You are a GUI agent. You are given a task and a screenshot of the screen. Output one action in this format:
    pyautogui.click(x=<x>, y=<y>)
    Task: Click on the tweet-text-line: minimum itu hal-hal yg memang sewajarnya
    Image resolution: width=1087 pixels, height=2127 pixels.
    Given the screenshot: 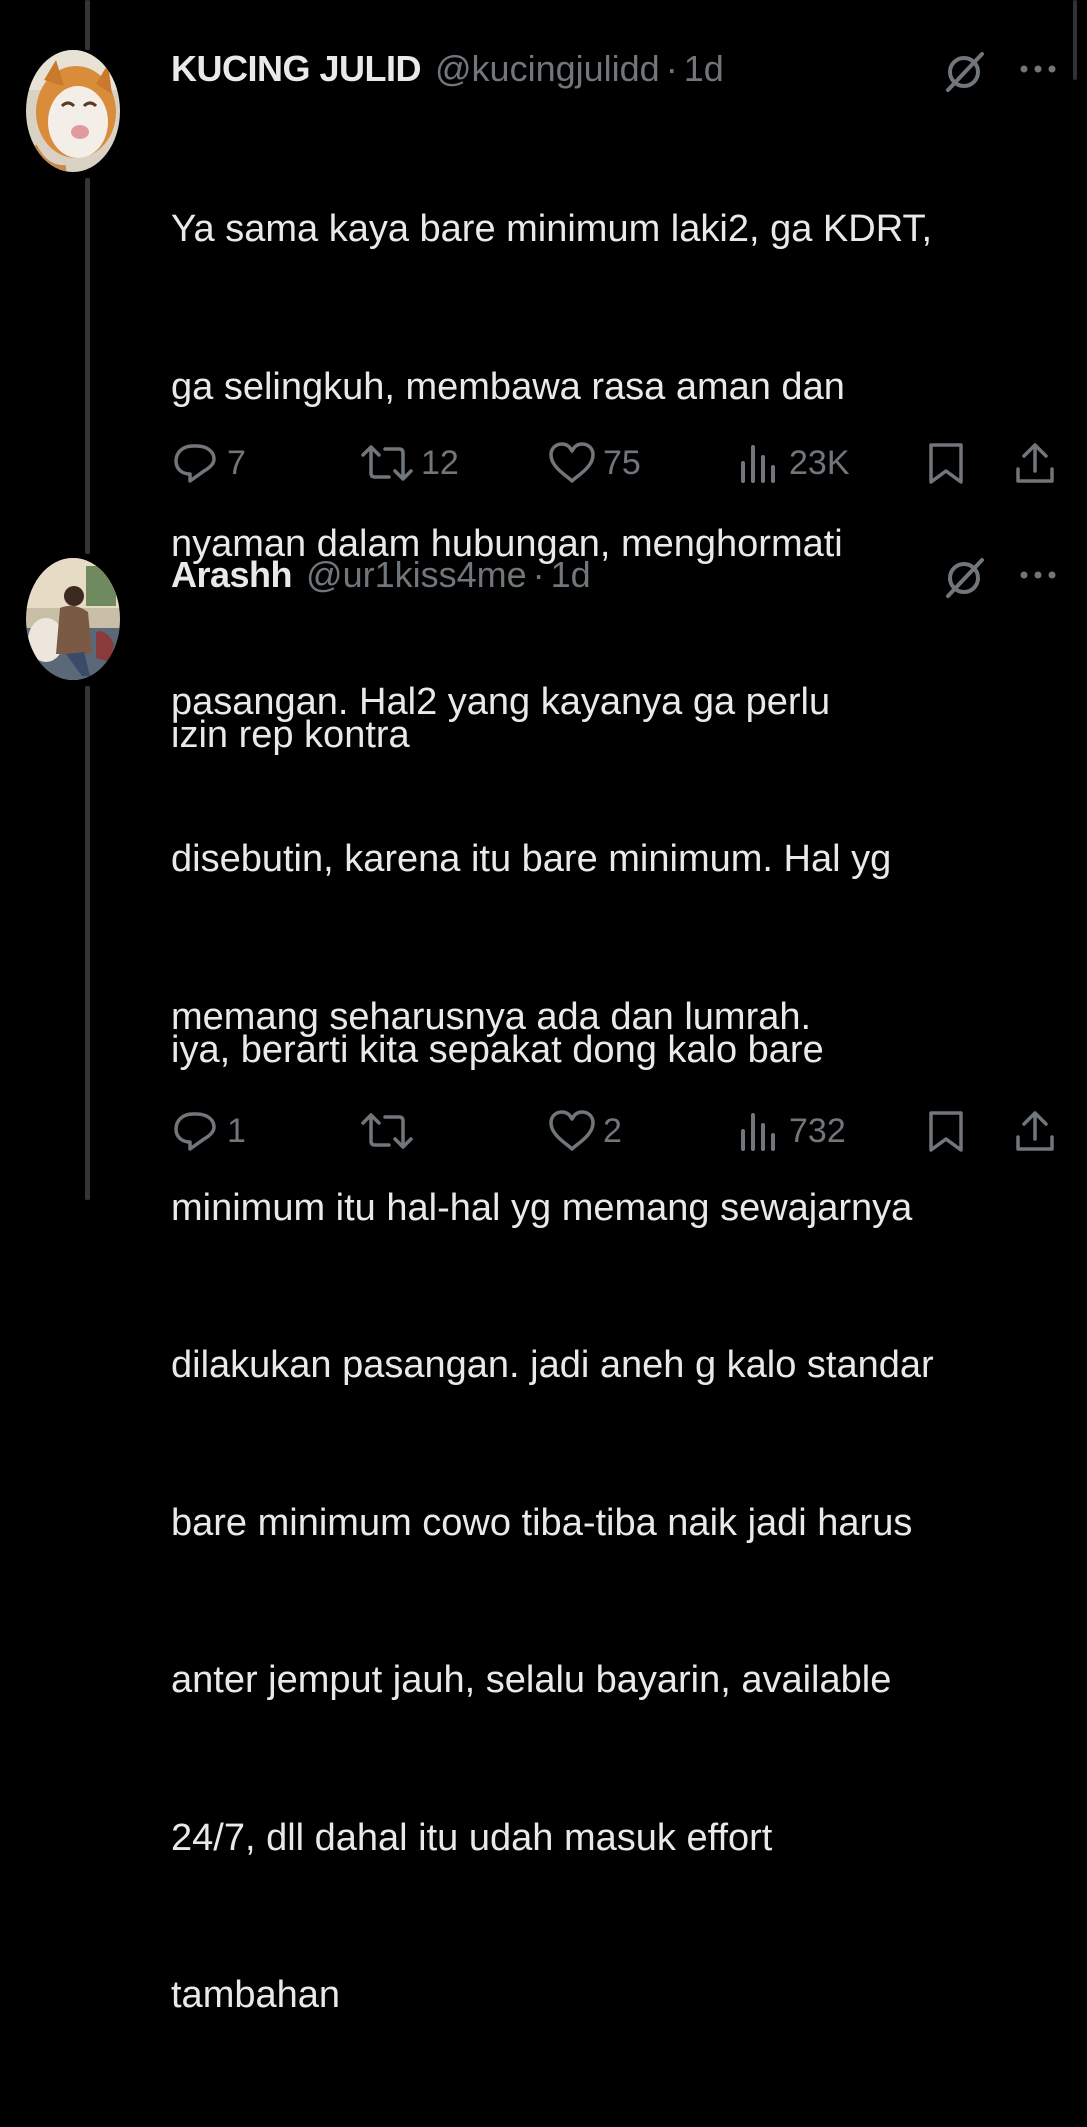 What is the action you would take?
    pyautogui.click(x=542, y=1207)
    